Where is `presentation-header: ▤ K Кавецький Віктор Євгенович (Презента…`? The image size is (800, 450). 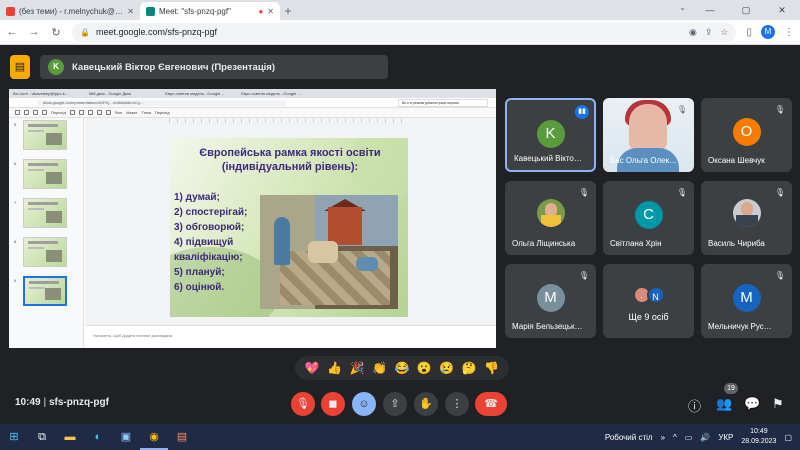 presentation-header: ▤ K Кавецький Віктор Євгенович (Презента… is located at coordinates (400, 67).